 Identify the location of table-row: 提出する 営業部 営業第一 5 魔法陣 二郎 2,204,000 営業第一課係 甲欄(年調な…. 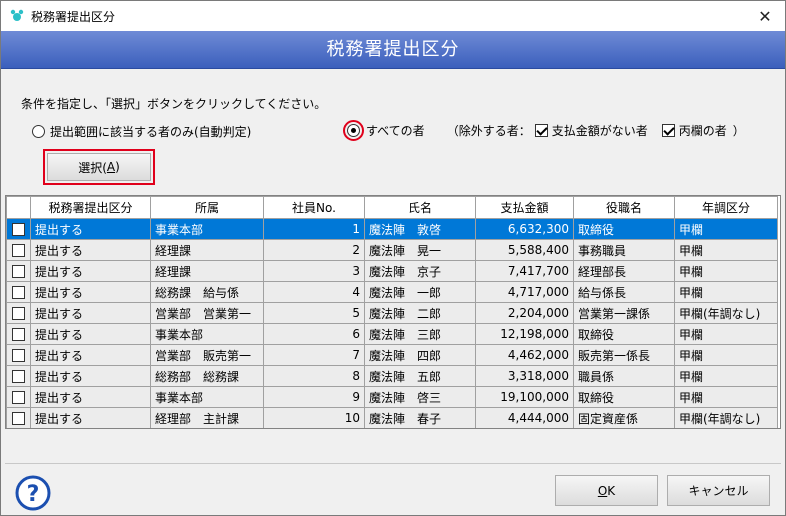
(392, 313).